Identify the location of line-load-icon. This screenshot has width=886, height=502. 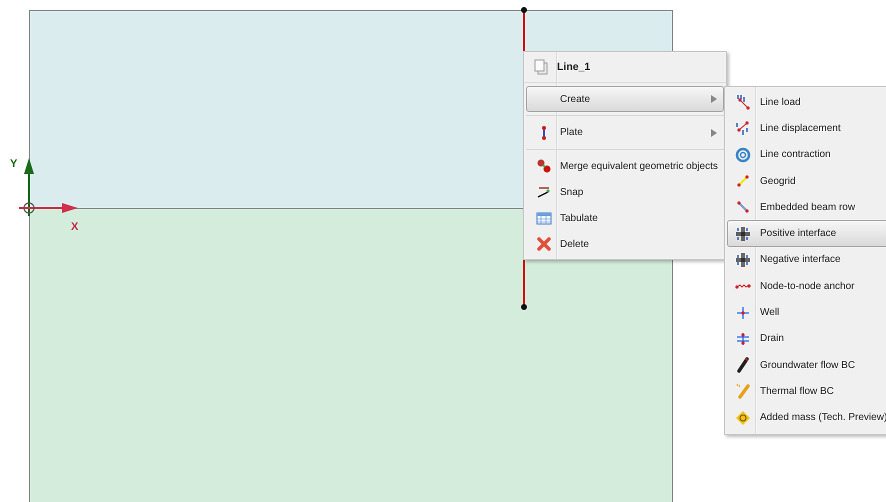
(743, 102).